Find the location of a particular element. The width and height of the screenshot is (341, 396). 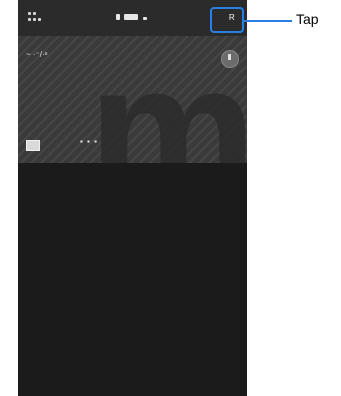

status-icons is located at coordinates (141, 18).